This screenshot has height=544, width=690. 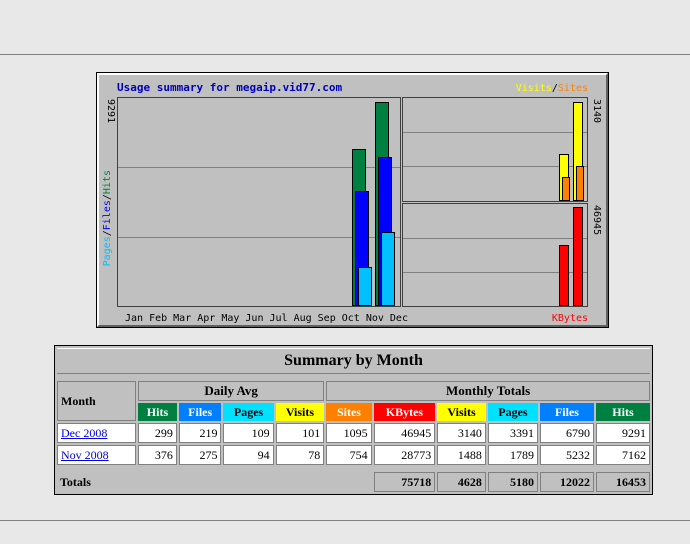 I want to click on hits-files-pages-legend: Pages/Files/Hits, so click(x=107, y=218).